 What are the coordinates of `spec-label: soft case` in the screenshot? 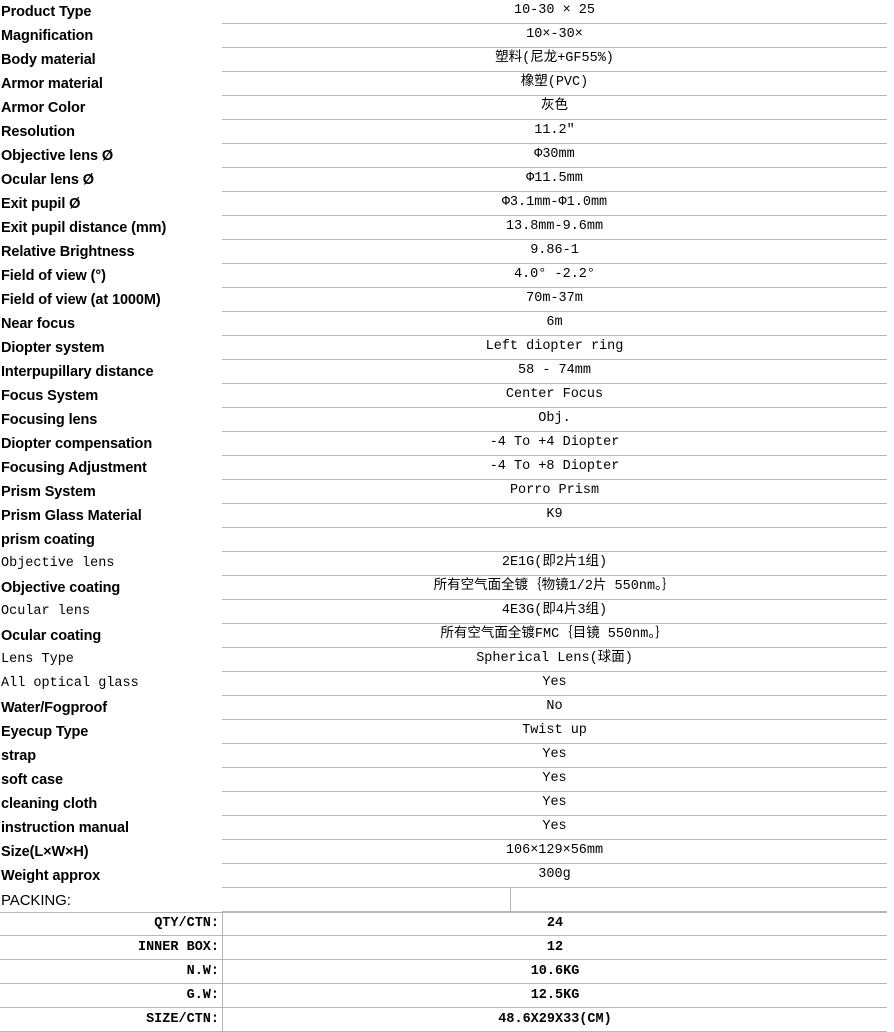 It's located at (32, 779).